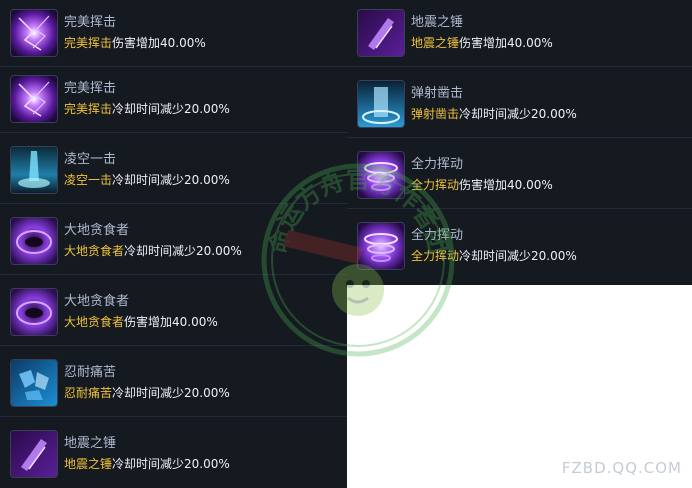 The width and height of the screenshot is (692, 488). Describe the element at coordinates (34, 170) in the screenshot. I see `cyan-impact-icon` at that location.